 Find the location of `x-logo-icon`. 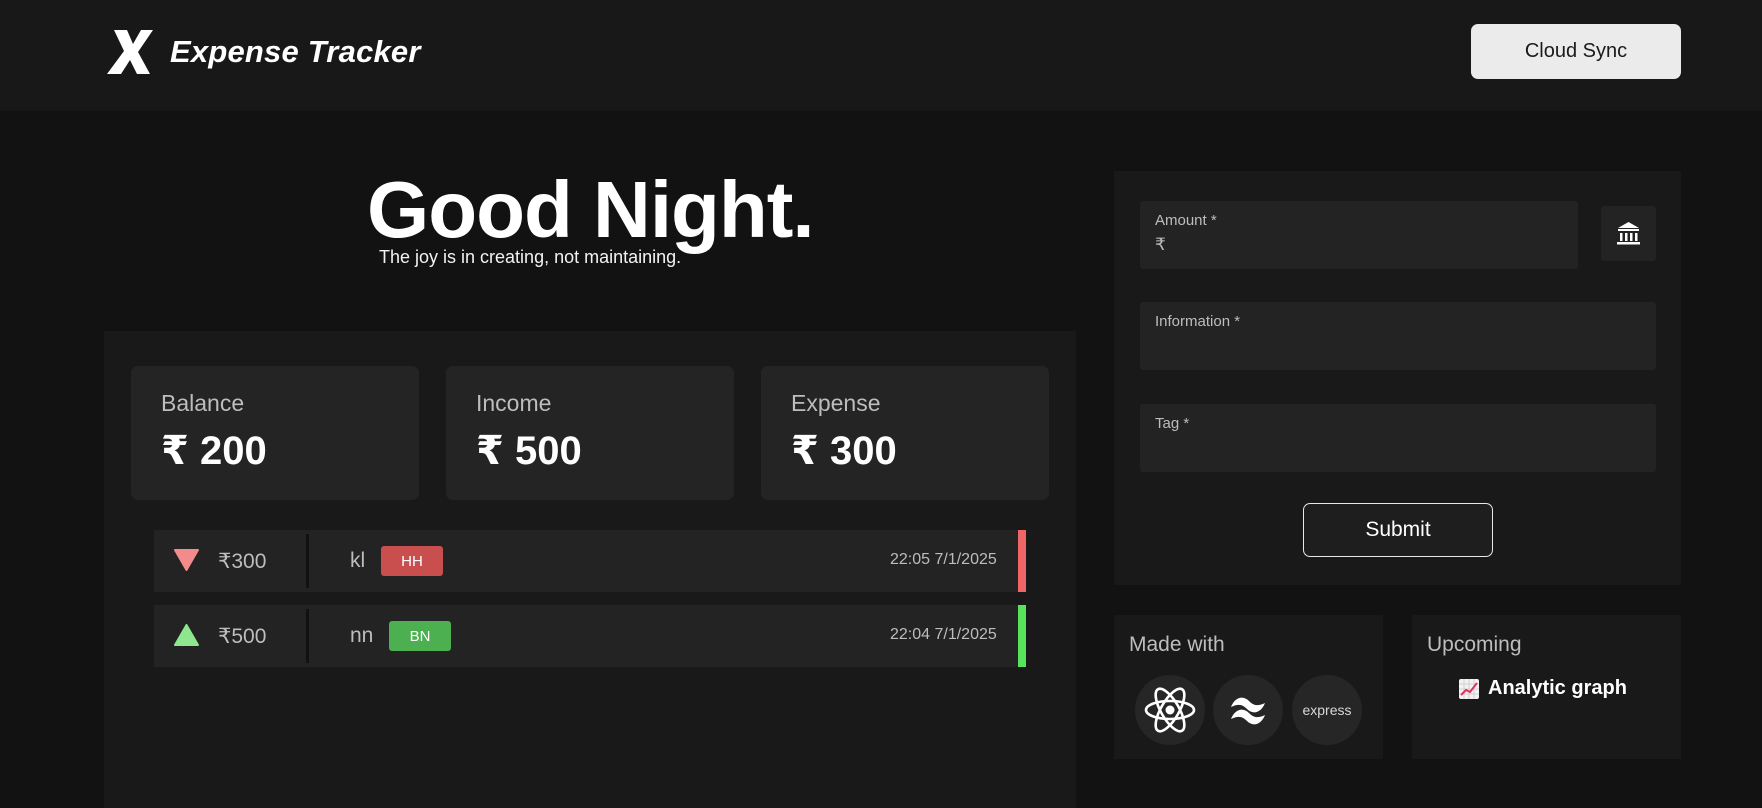

x-logo-icon is located at coordinates (130, 52).